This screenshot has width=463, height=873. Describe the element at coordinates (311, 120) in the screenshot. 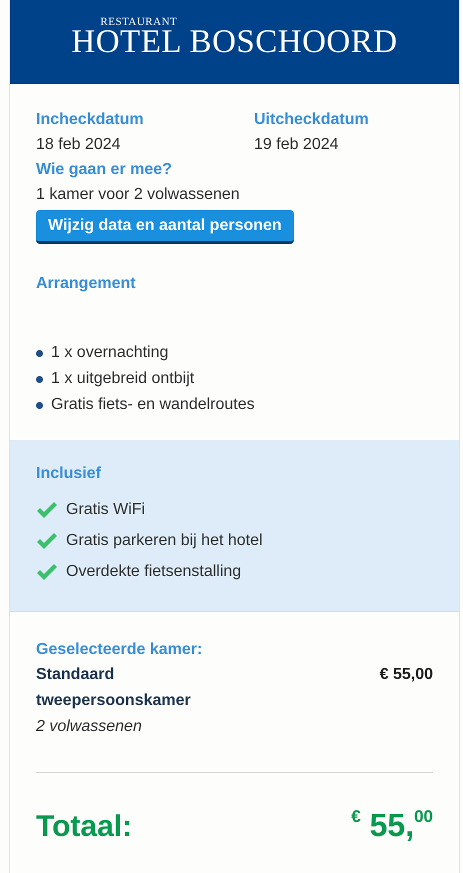

I see `checkout-label: Uitcheckdatum` at that location.